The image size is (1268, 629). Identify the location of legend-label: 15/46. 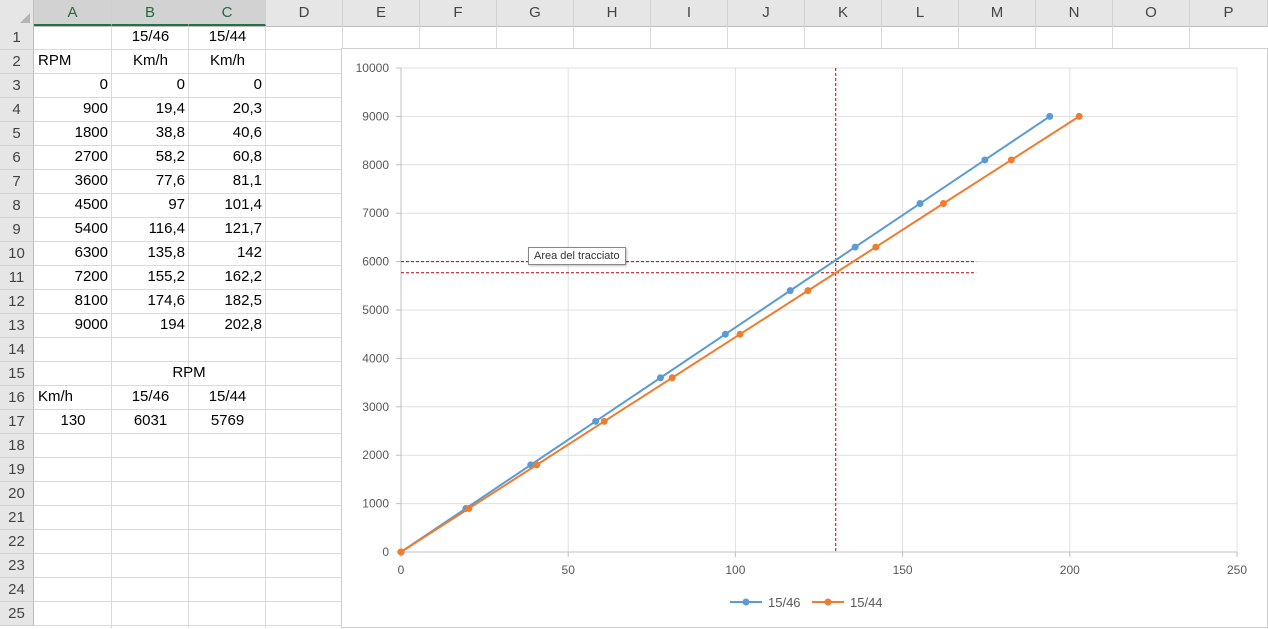
(784, 602).